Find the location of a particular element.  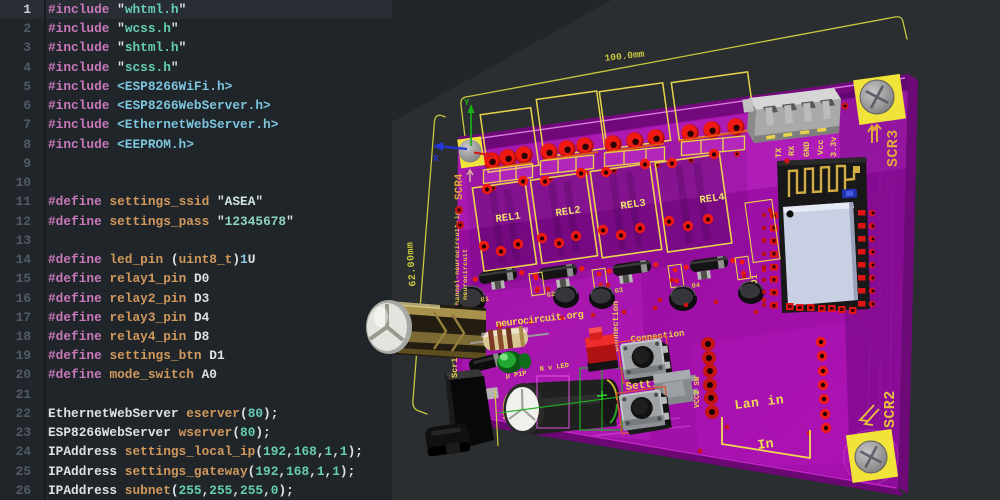

svg-text: 02 is located at coordinates (550, 295).